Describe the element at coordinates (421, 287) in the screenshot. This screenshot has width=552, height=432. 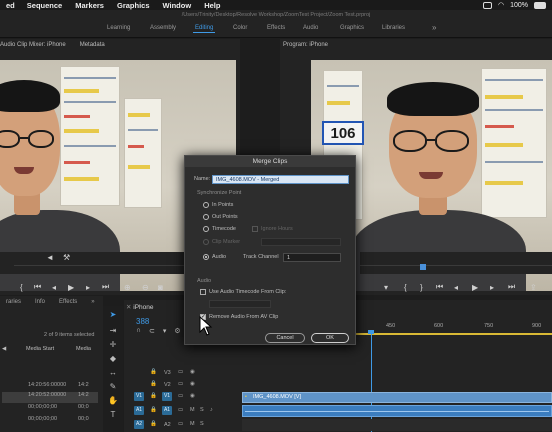
I see `mark-out-icon-program: }` at that location.